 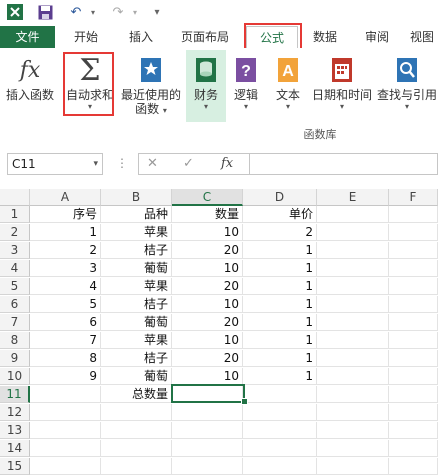 I want to click on column-header-e: E, so click(x=353, y=197).